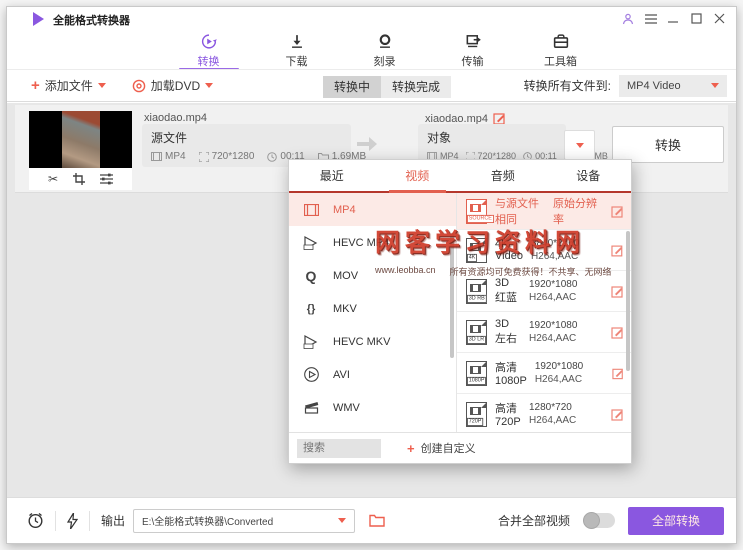 This screenshot has width=743, height=550. What do you see at coordinates (244, 520) in the screenshot?
I see `output-path-select: E:\全能格式转换器\Converted` at bounding box center [244, 520].